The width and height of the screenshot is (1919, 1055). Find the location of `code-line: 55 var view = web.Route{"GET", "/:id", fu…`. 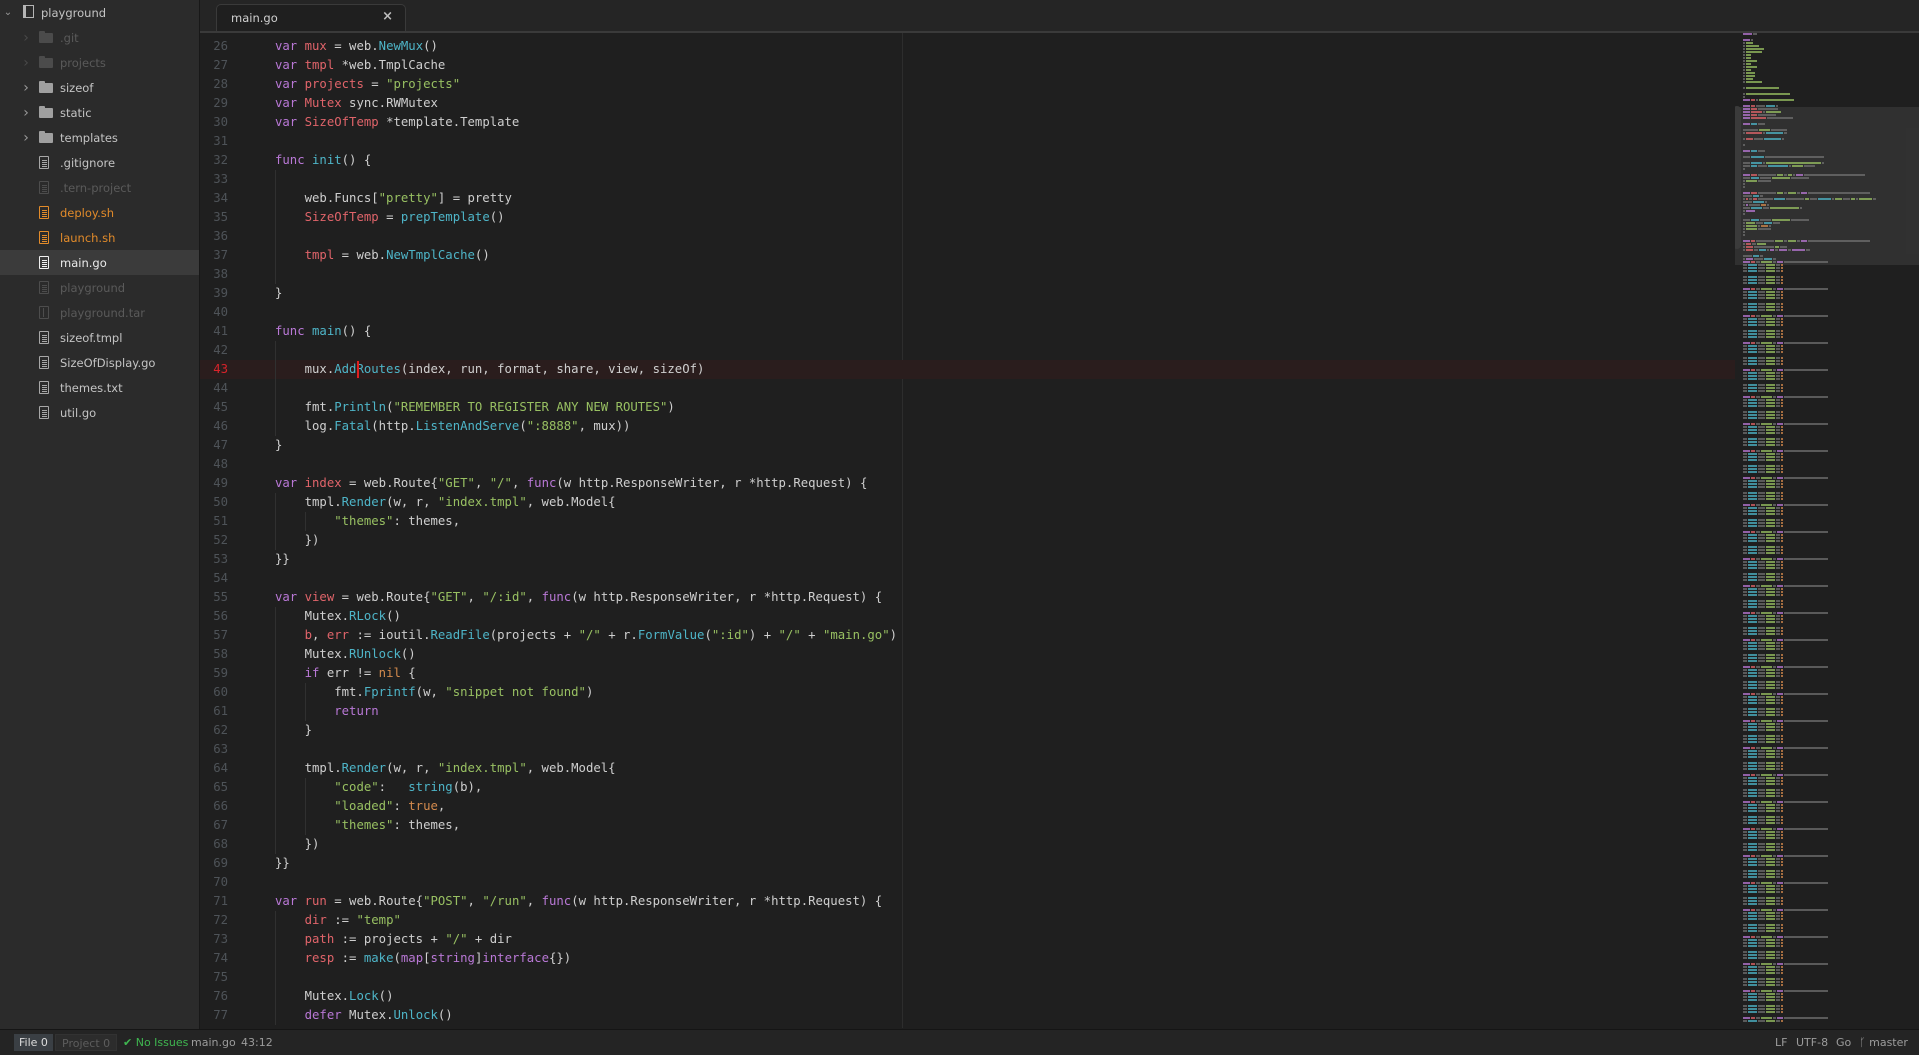

code-line: 55 var view = web.Route{"GET", "/:id", fu… is located at coordinates (967, 597).